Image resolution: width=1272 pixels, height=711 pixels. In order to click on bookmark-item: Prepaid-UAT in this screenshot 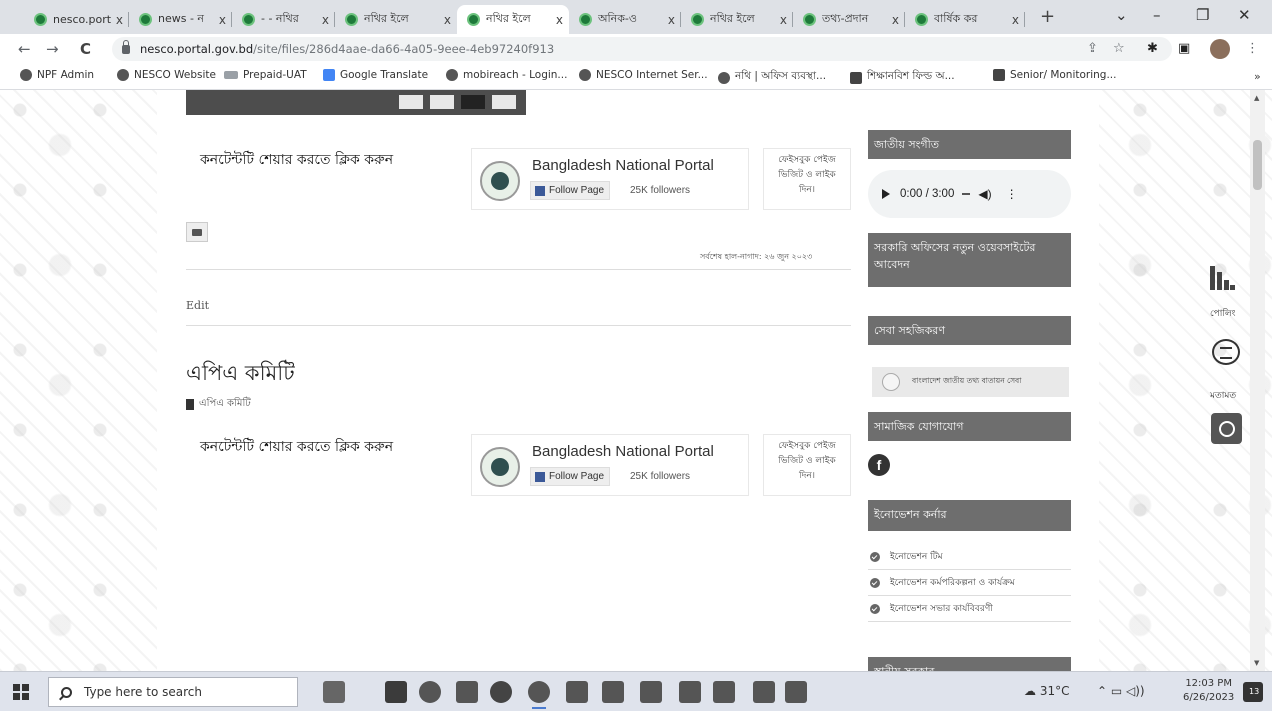, I will do `click(265, 75)`.